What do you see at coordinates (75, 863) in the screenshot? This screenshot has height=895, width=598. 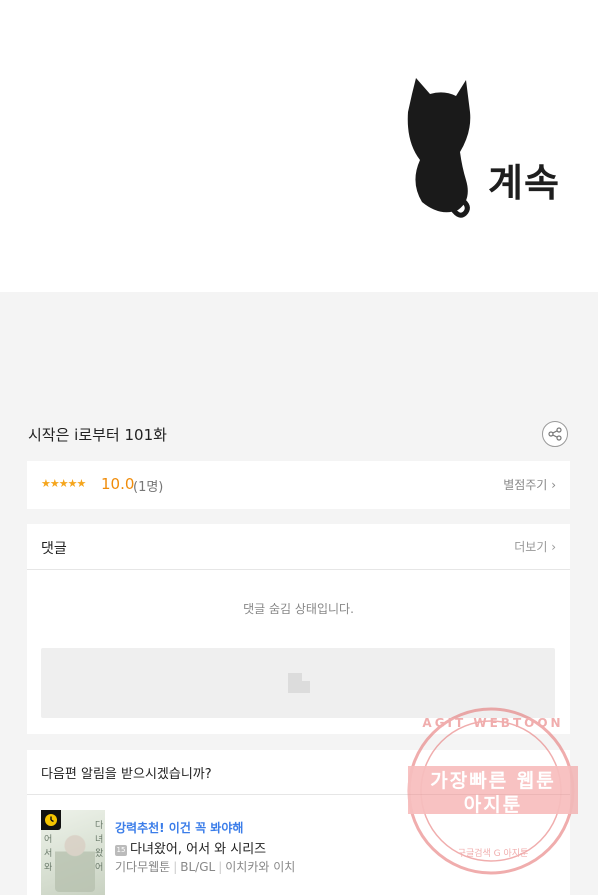 I see `cover-figure` at bounding box center [75, 863].